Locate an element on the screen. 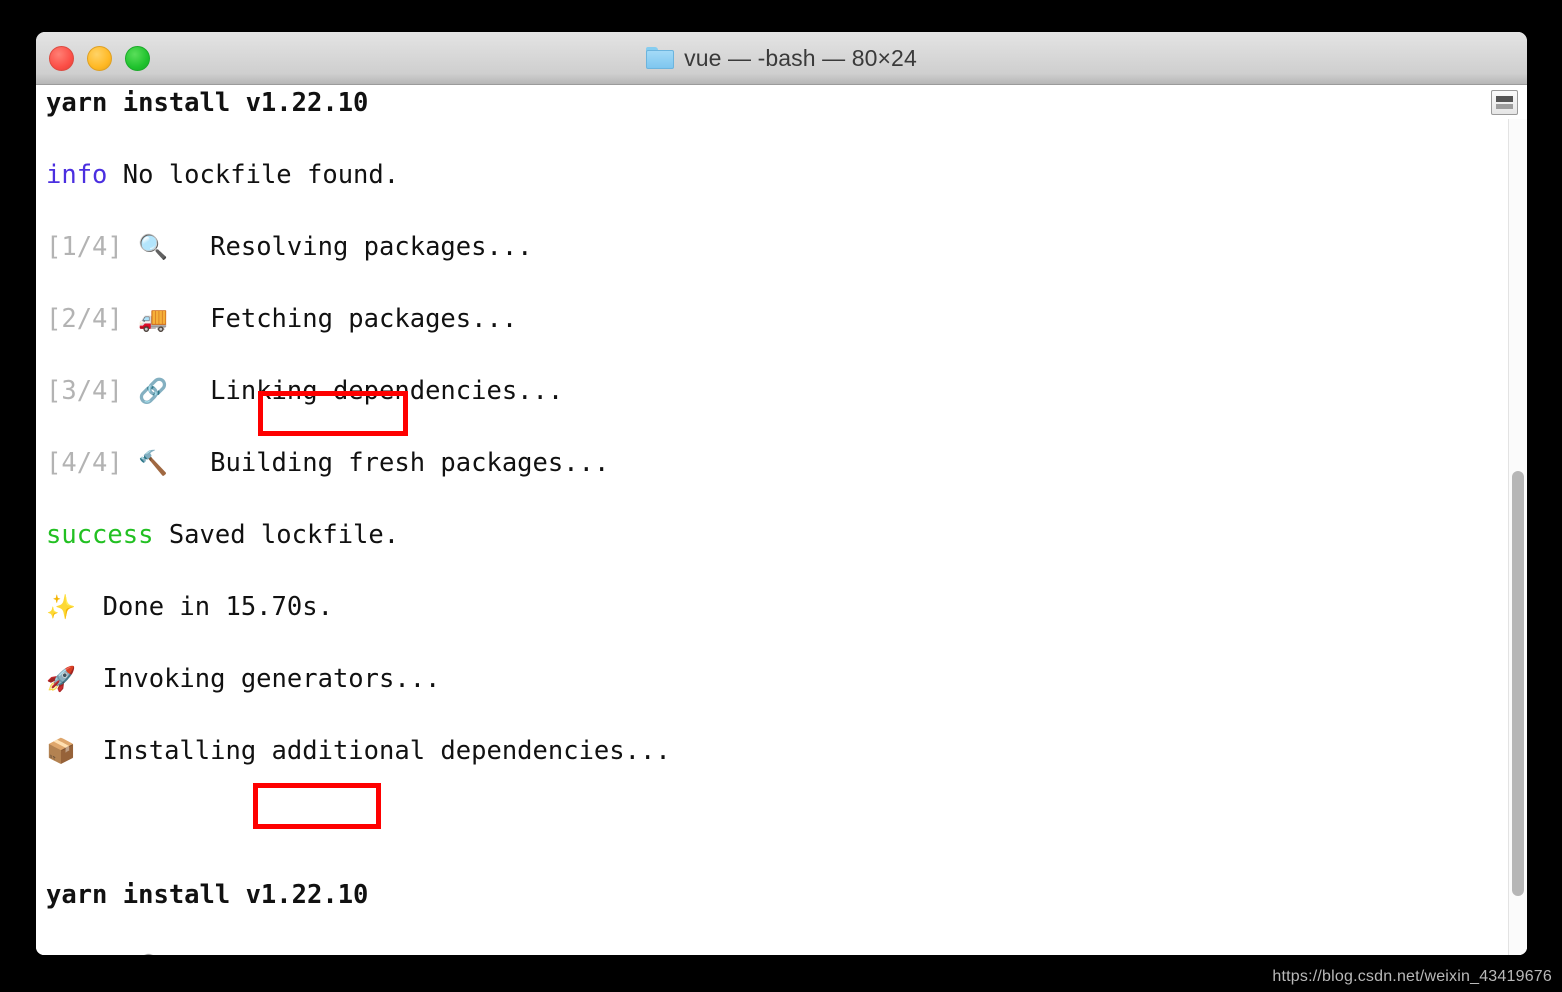 The height and width of the screenshot is (992, 1562). terminal-text-segment: success is located at coordinates (100, 535).